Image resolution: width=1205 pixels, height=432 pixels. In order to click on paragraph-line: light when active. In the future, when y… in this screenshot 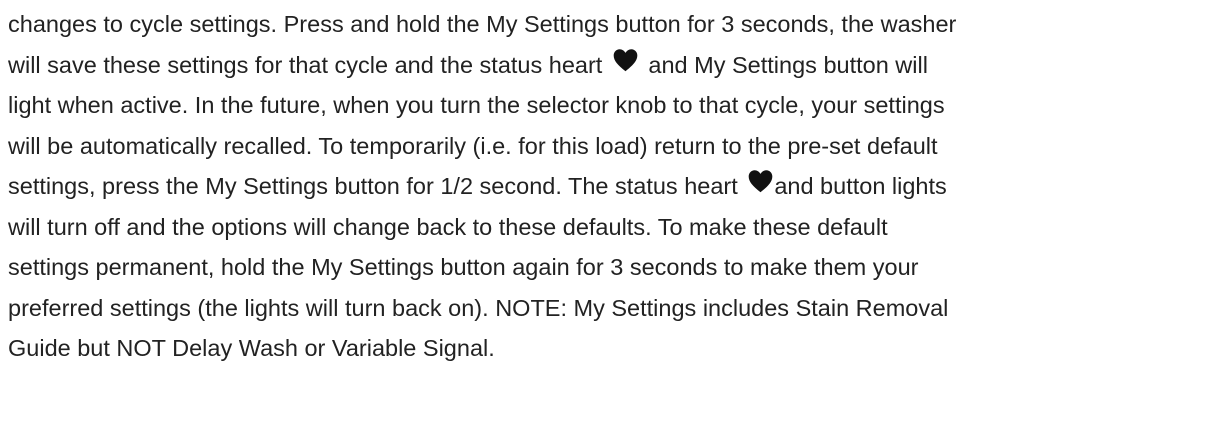, I will do `click(476, 105)`.